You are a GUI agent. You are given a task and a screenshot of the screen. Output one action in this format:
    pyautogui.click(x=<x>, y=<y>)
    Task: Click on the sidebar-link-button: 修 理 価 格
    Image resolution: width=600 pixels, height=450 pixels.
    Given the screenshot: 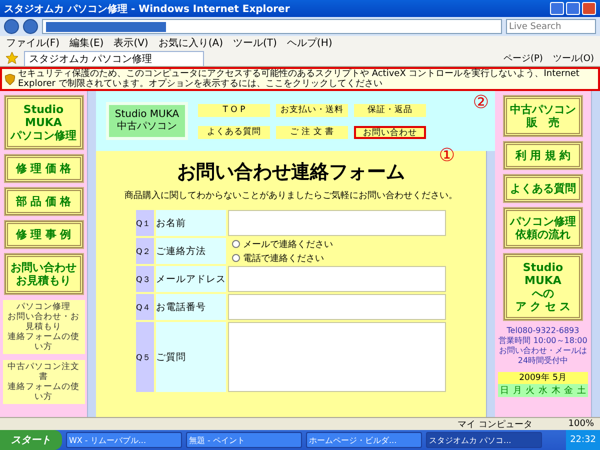 What is the action you would take?
    pyautogui.click(x=43, y=168)
    